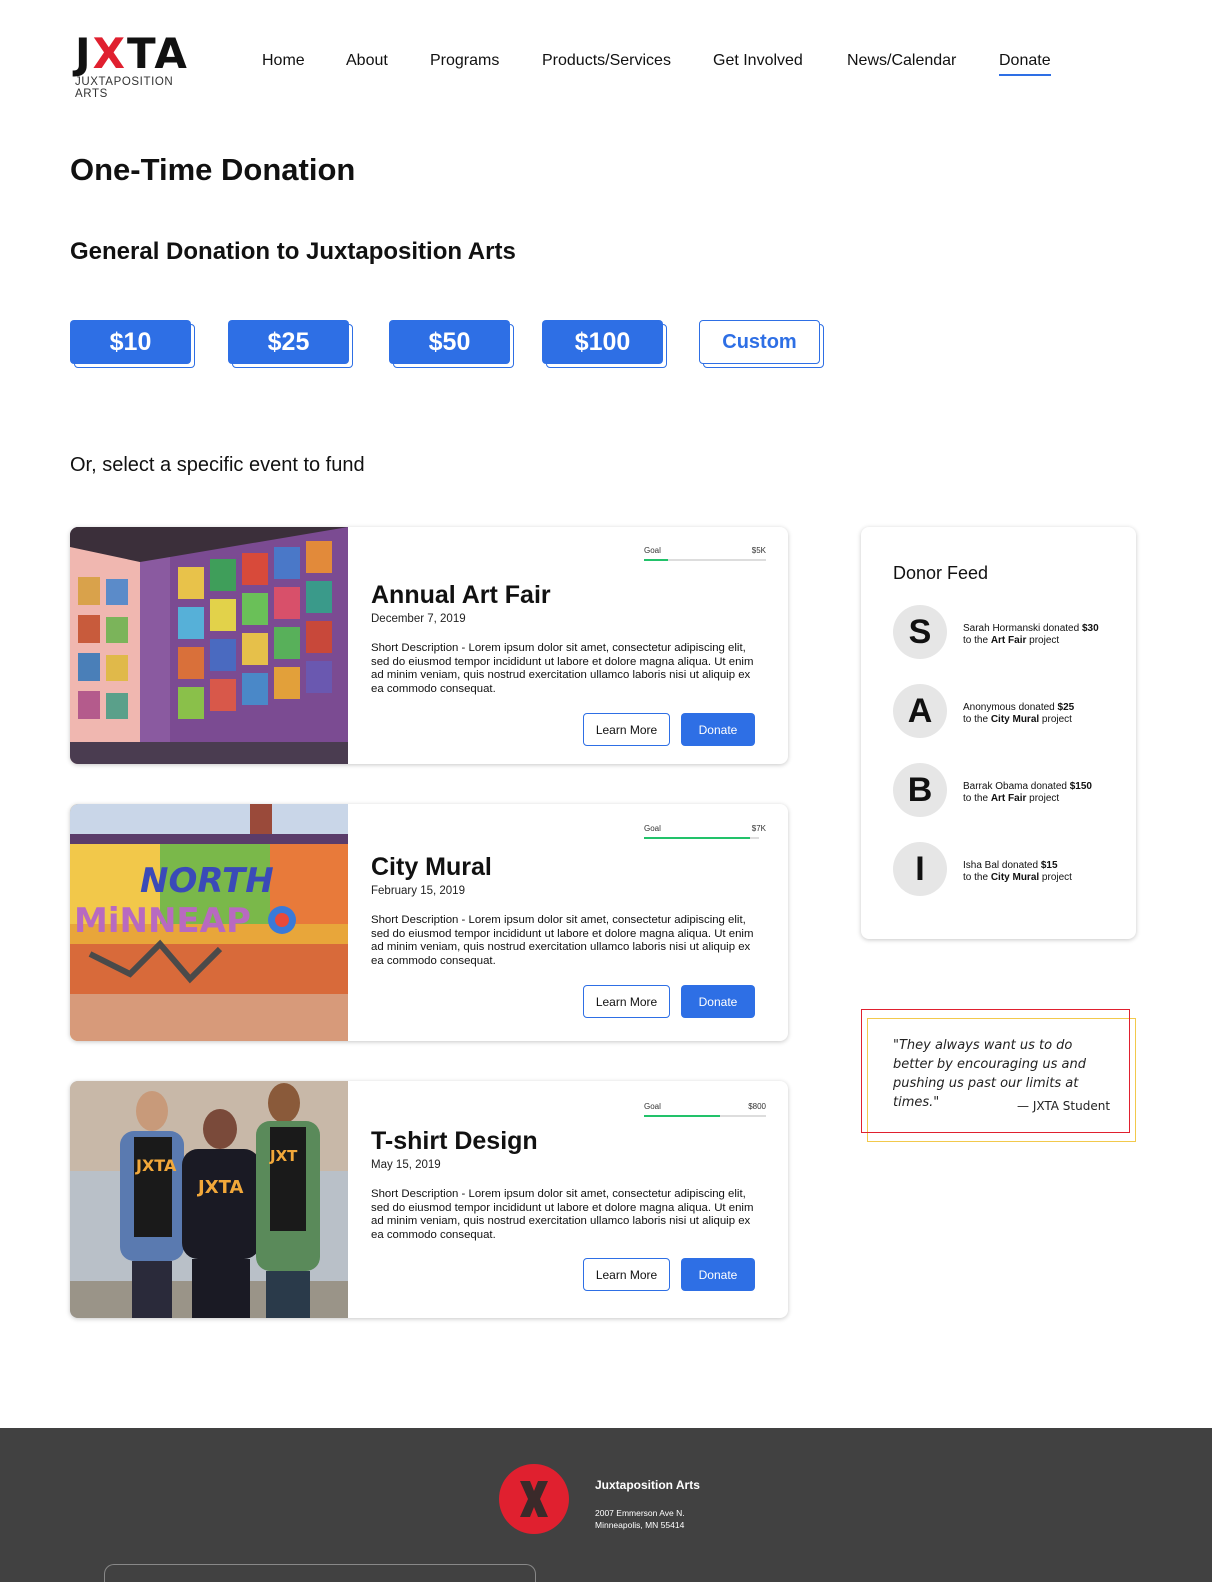  Describe the element at coordinates (640, 1513) in the screenshot. I see `address-line: 2007 Emmerson Ave N.` at that location.